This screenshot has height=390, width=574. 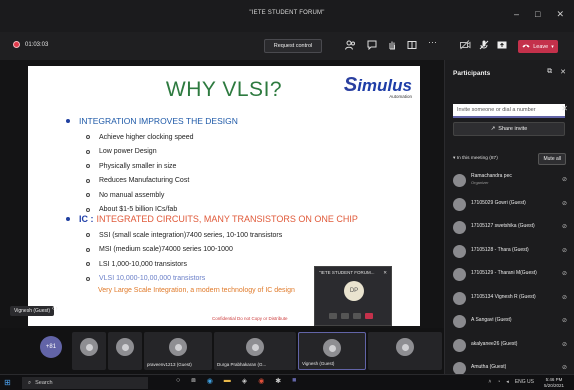 I want to click on taskbar-clock: 5:46 PM 5/20/2021, so click(x=554, y=383).